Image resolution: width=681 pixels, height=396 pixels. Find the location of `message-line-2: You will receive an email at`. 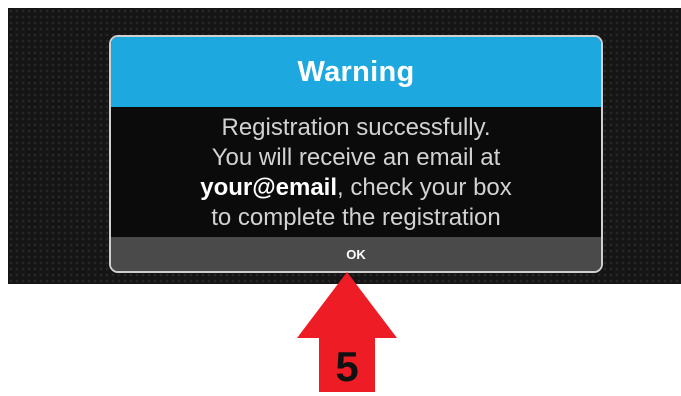

message-line-2: You will receive an email at is located at coordinates (356, 157).